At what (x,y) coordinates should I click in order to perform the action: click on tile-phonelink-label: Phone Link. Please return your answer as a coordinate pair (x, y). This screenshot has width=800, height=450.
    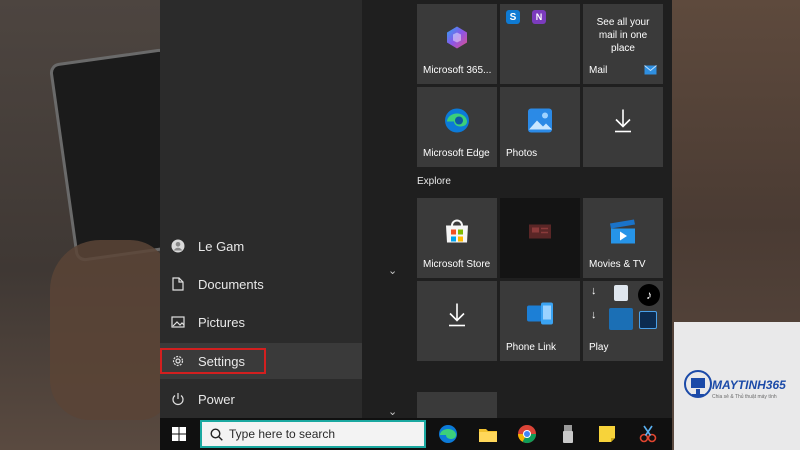
    Looking at the image, I should click on (531, 347).